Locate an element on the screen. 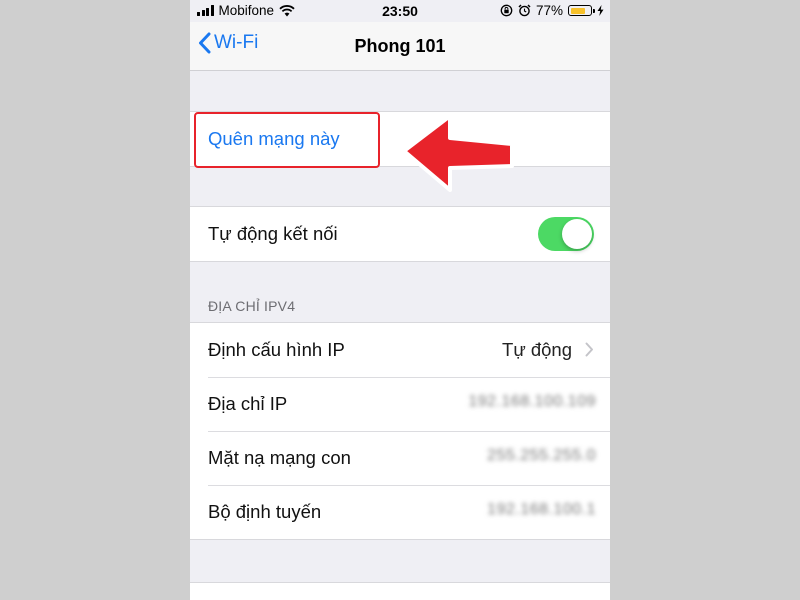  rotation-lock-icon is located at coordinates (506, 10).